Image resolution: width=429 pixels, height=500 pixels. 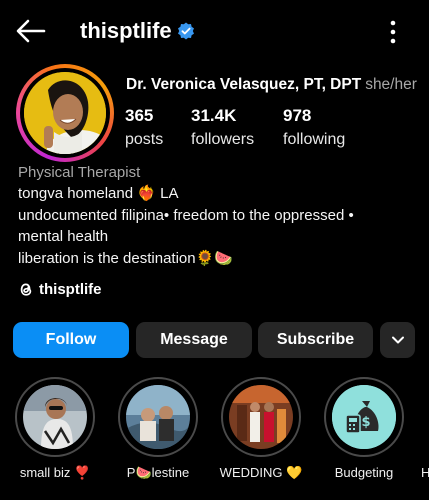 I want to click on top-bar: thisptlife, so click(x=214, y=31).